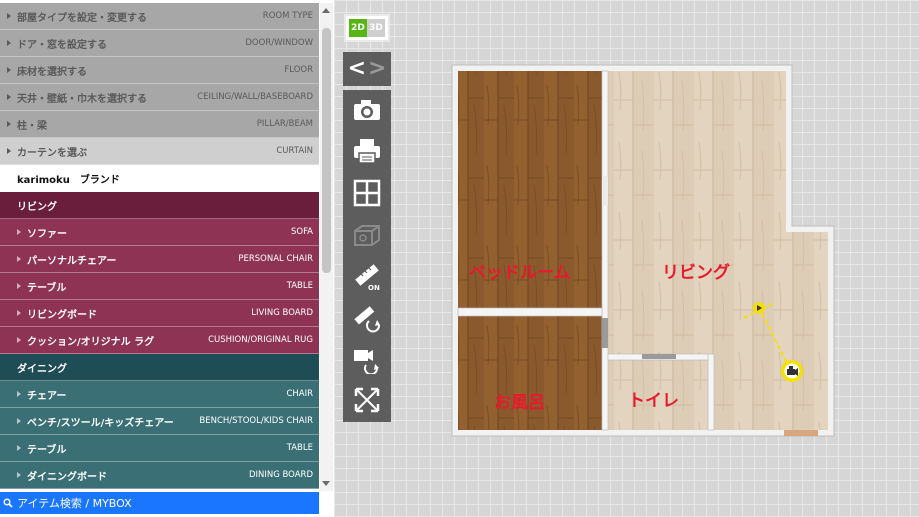 This screenshot has width=919, height=517. What do you see at coordinates (159, 340) in the screenshot?
I see `menu-item-cushion-rug: クッション/オリジナル ラグ CUSHION/ORIGINAL RUG` at bounding box center [159, 340].